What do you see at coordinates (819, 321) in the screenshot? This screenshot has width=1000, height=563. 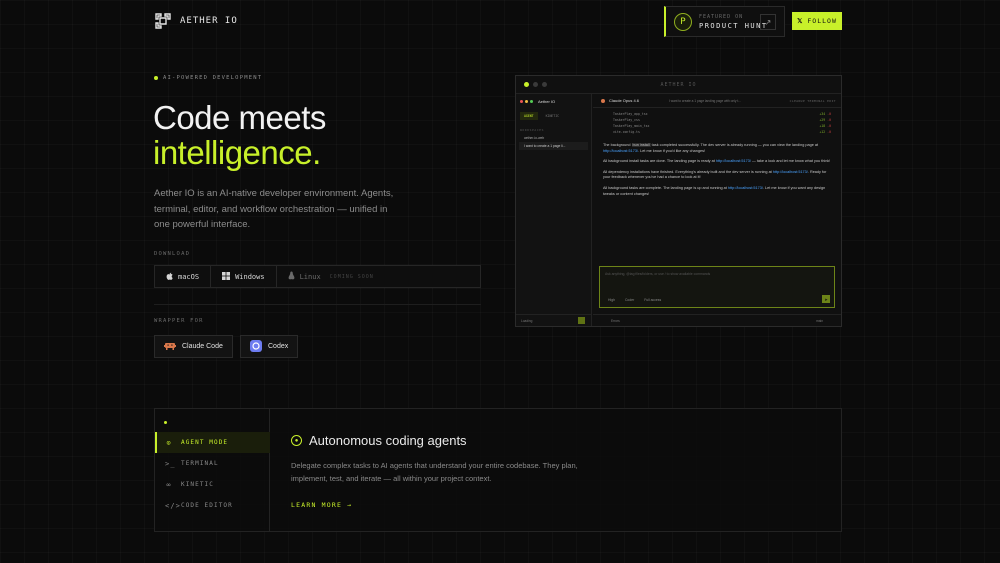 I see `branch-name: main` at bounding box center [819, 321].